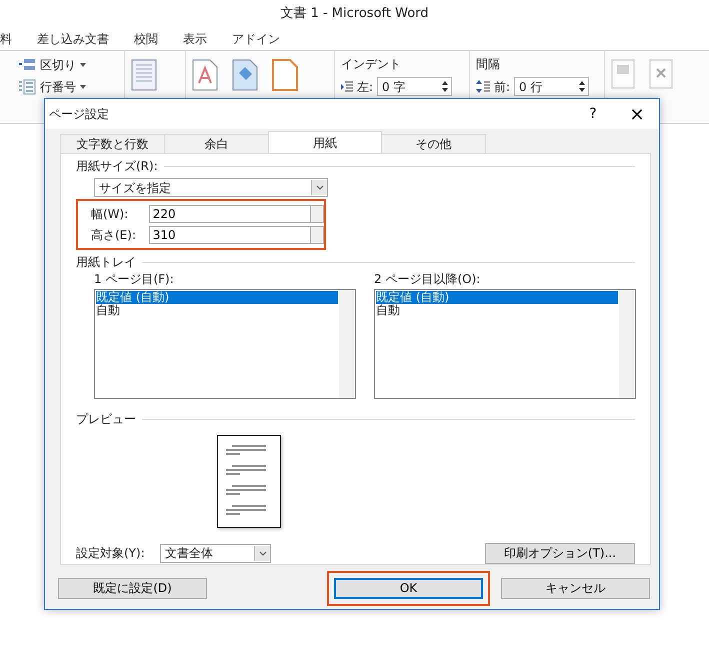 The image size is (709, 650). Describe the element at coordinates (215, 553) in the screenshot. I see `apply-to-dropdown: 文書全体` at that location.